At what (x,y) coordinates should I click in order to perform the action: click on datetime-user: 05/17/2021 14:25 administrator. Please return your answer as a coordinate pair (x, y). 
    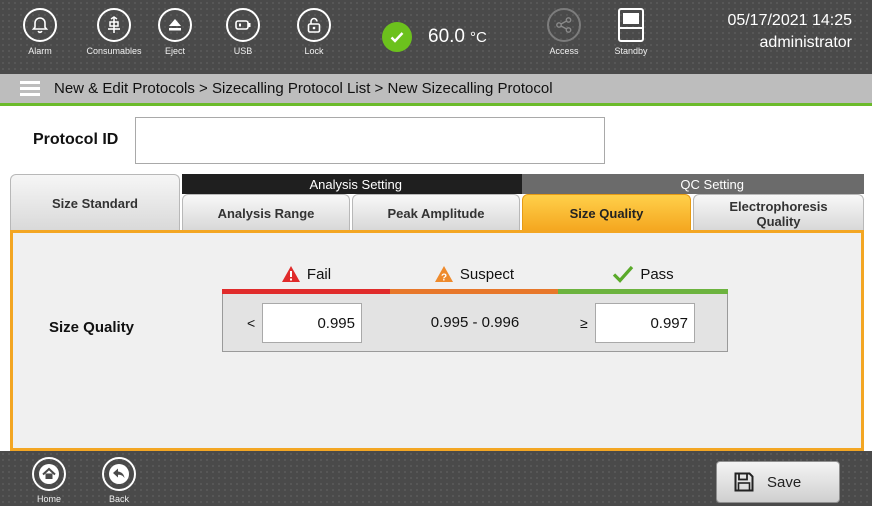
    Looking at the image, I should click on (789, 32).